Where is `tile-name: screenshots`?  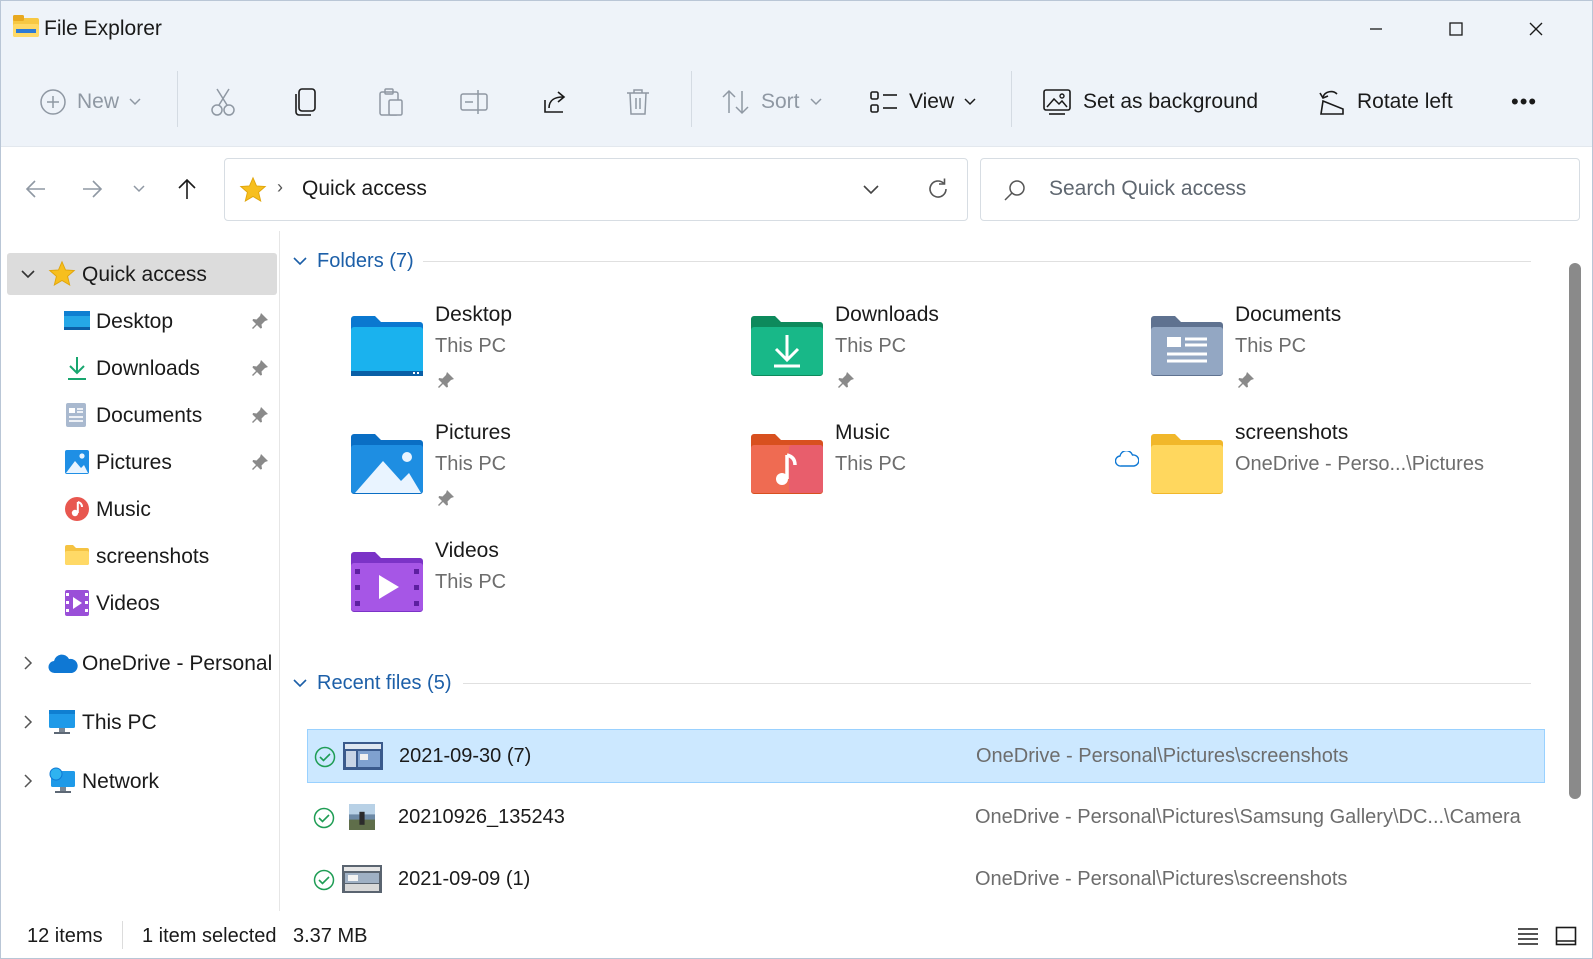 tile-name: screenshots is located at coordinates (1292, 432).